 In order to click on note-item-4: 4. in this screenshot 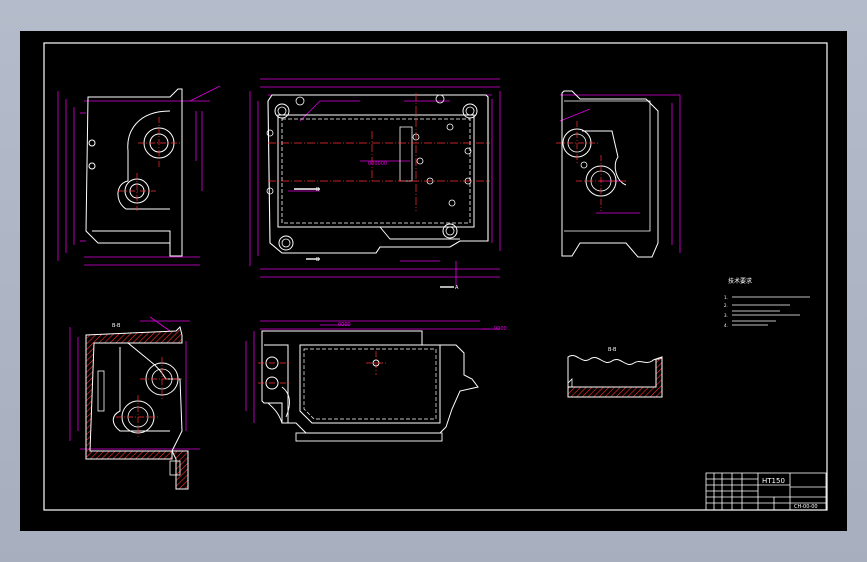, I will do `click(726, 325)`.